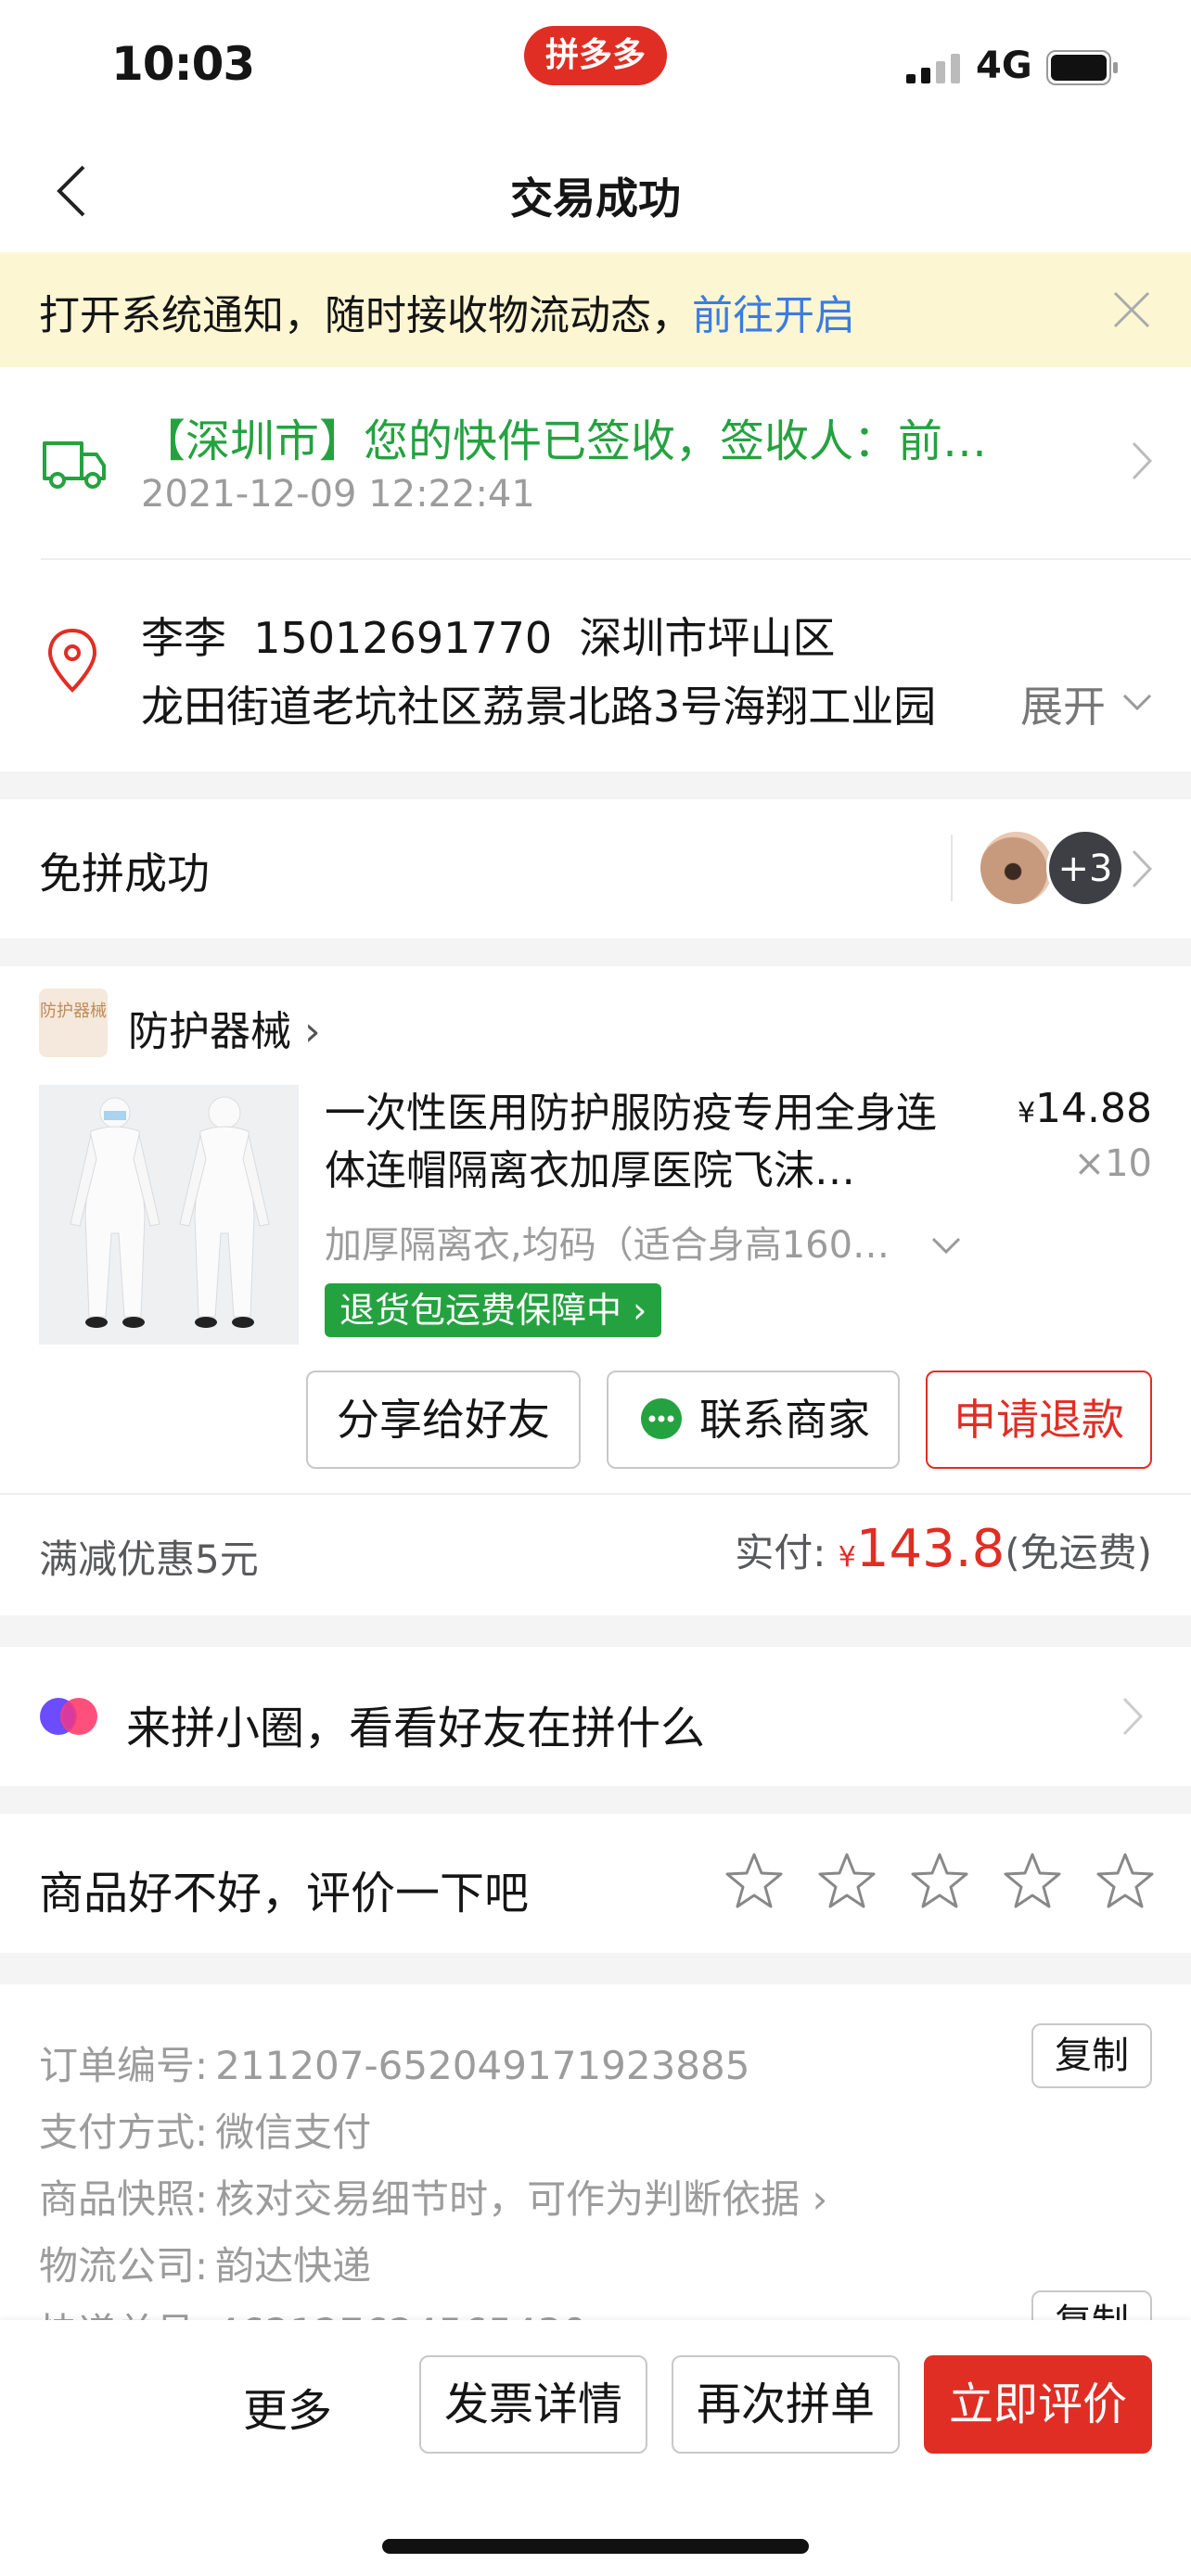 Image resolution: width=1191 pixels, height=2576 pixels. I want to click on payment-method: 微信支付, so click(293, 2132).